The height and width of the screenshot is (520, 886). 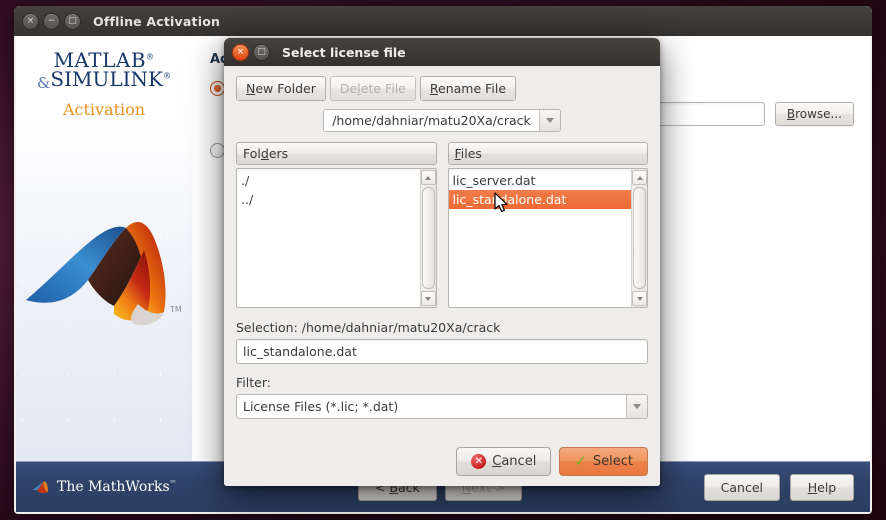 I want to click on folders-listbox: ./ ../, so click(x=336, y=238).